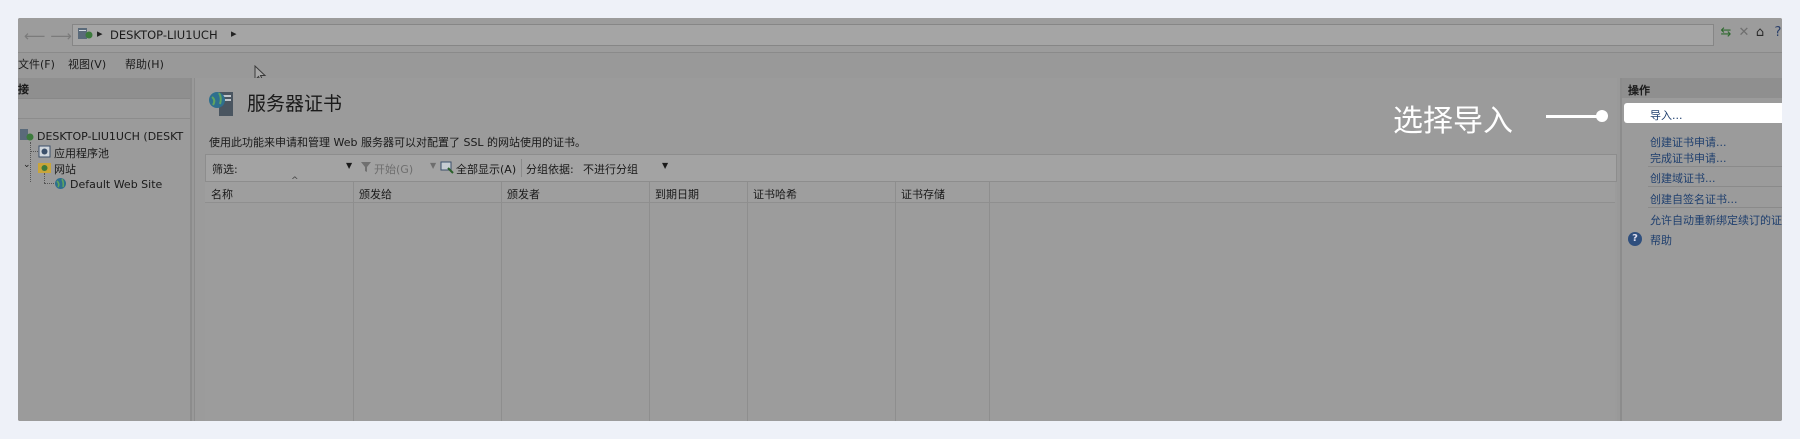  Describe the element at coordinates (81, 153) in the screenshot. I see `tree-item-app-pools: 应用程序池` at that location.